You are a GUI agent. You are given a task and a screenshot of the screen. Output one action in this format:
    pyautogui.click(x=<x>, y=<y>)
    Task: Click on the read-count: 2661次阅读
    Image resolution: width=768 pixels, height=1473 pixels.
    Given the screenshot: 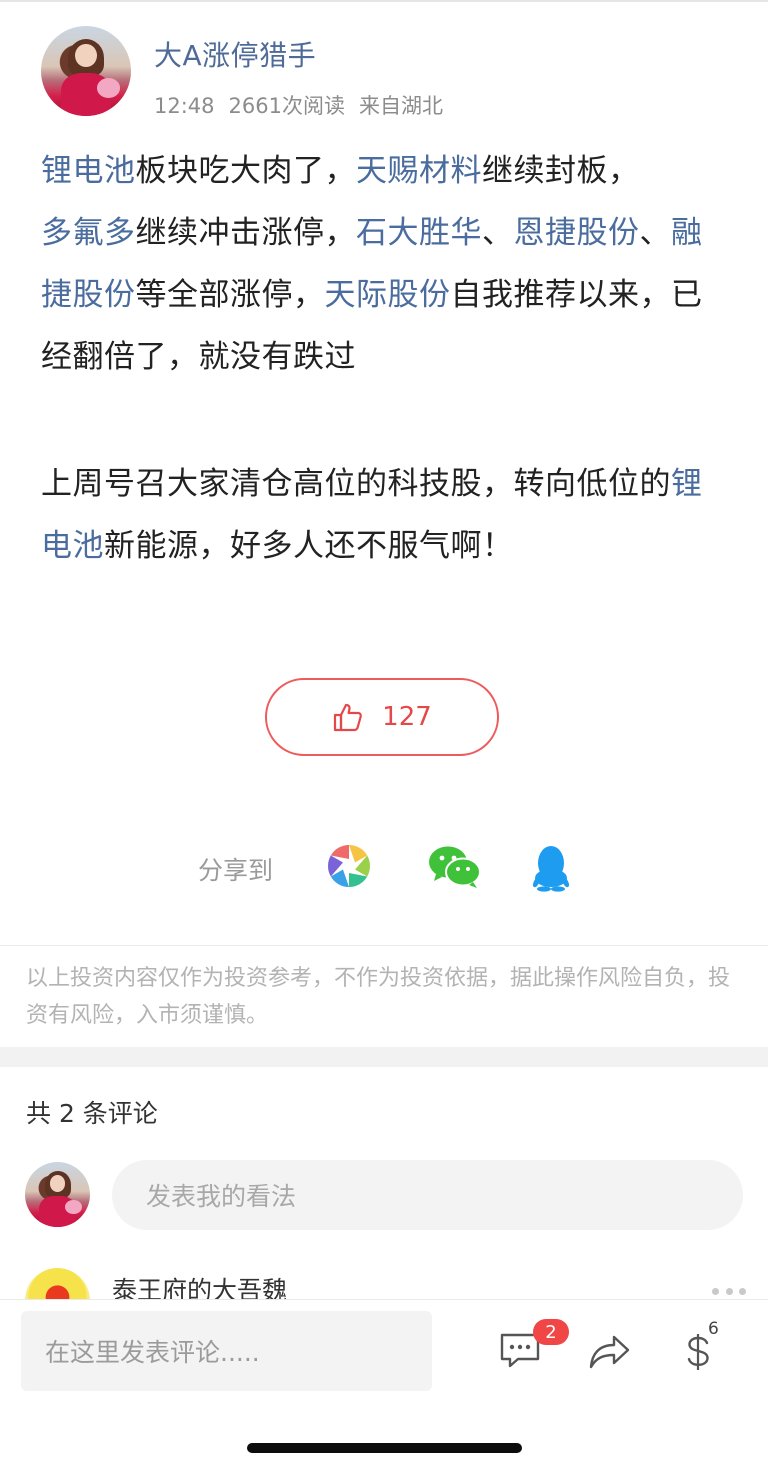 What is the action you would take?
    pyautogui.click(x=286, y=106)
    